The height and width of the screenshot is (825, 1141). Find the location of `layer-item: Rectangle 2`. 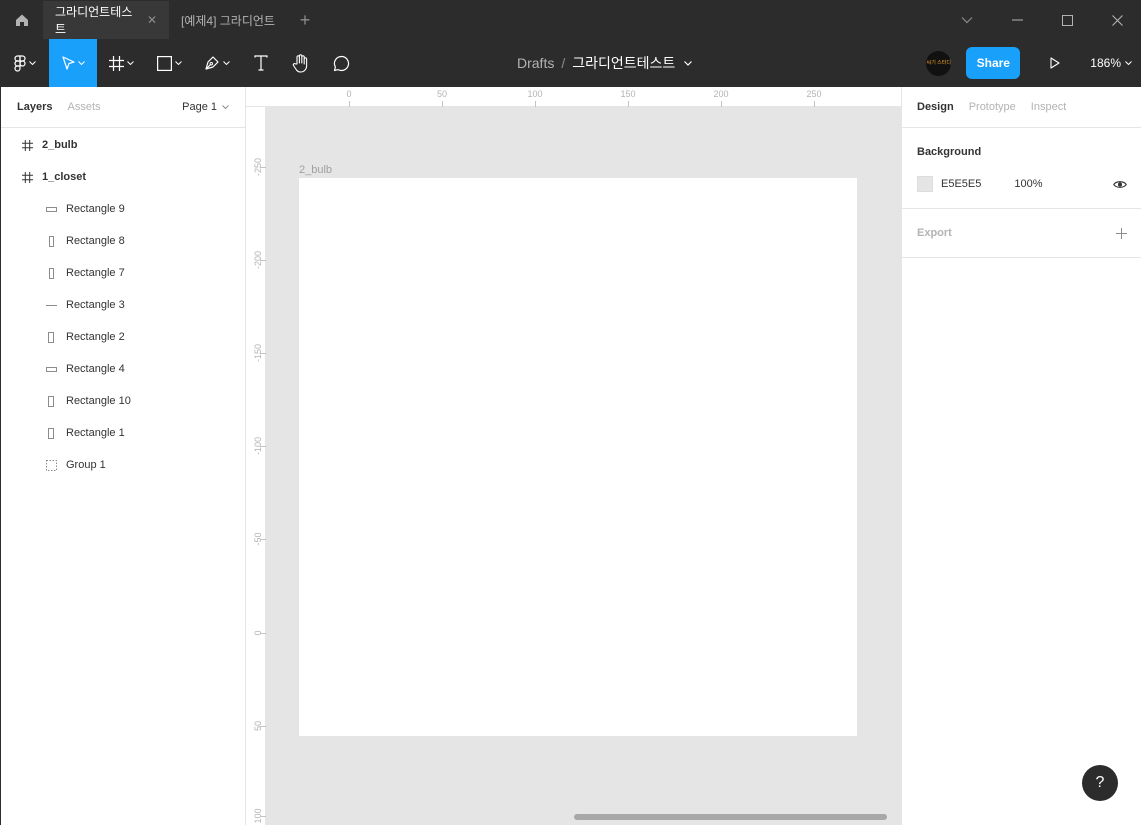

layer-item: Rectangle 2 is located at coordinates (123, 337).